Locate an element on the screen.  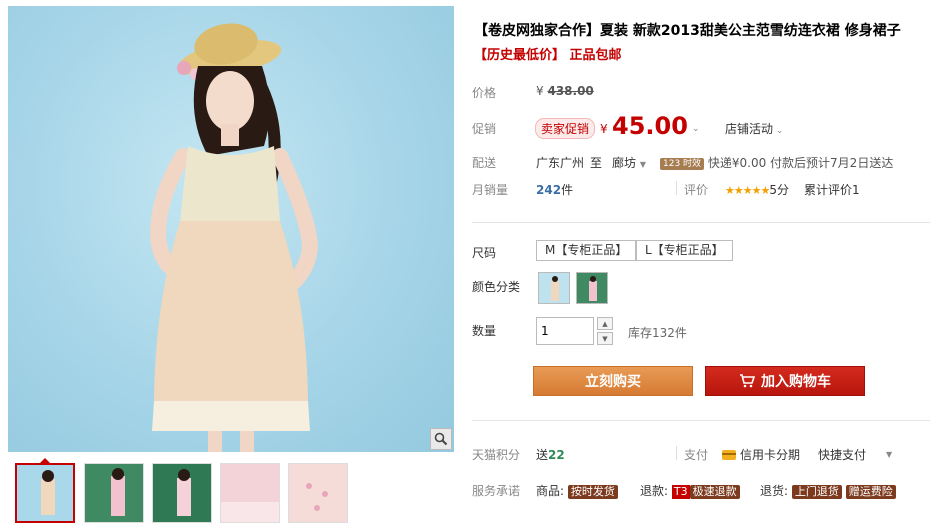
cart-icon is located at coordinates (747, 381).